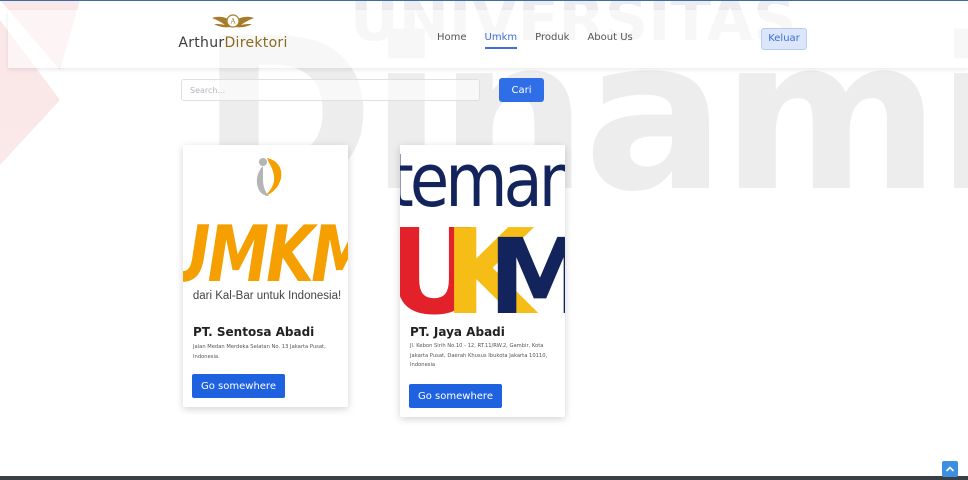 The image size is (968, 480). I want to click on nav-home: Home, so click(452, 40).